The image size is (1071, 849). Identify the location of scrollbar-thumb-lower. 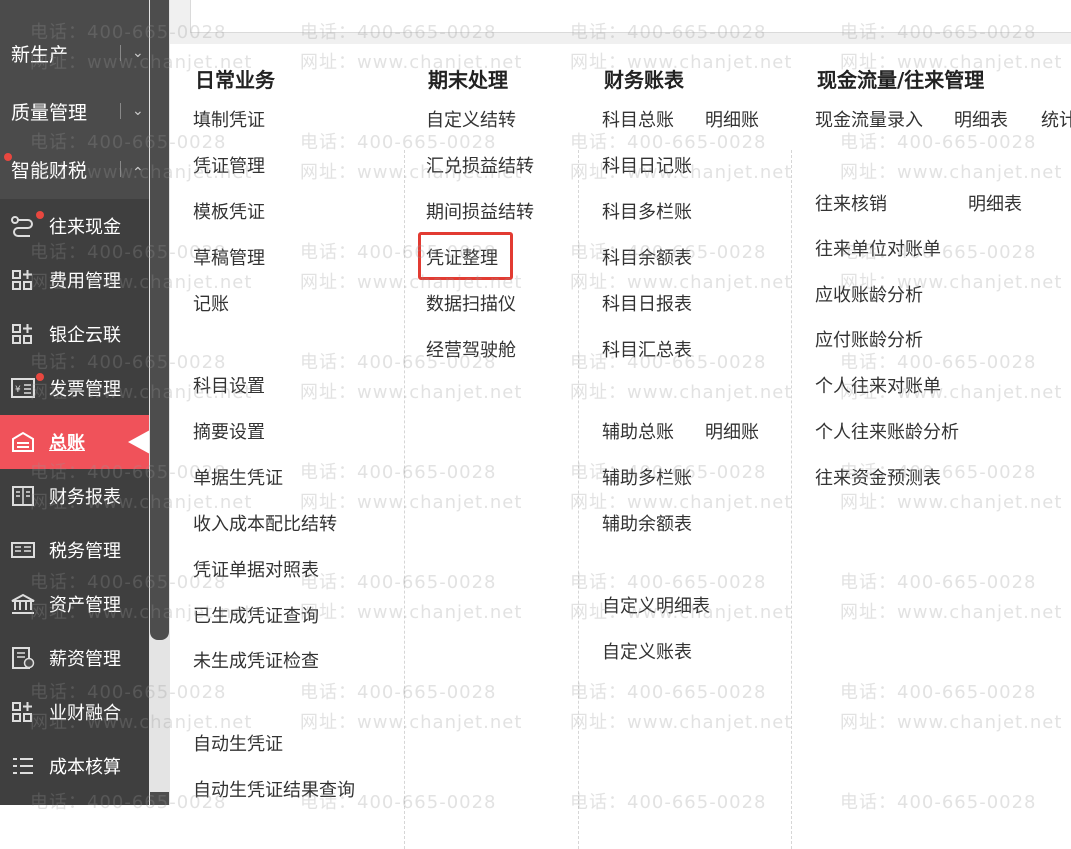
(159, 798).